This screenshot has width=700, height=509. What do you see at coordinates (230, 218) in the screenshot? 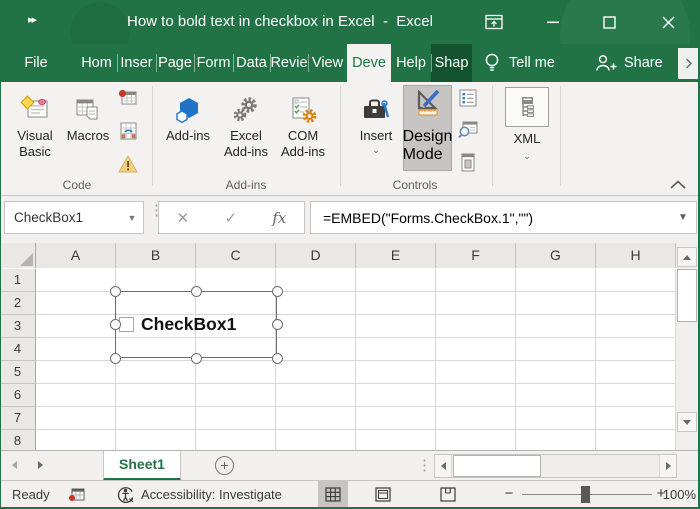
I see `enter-button: ✓` at bounding box center [230, 218].